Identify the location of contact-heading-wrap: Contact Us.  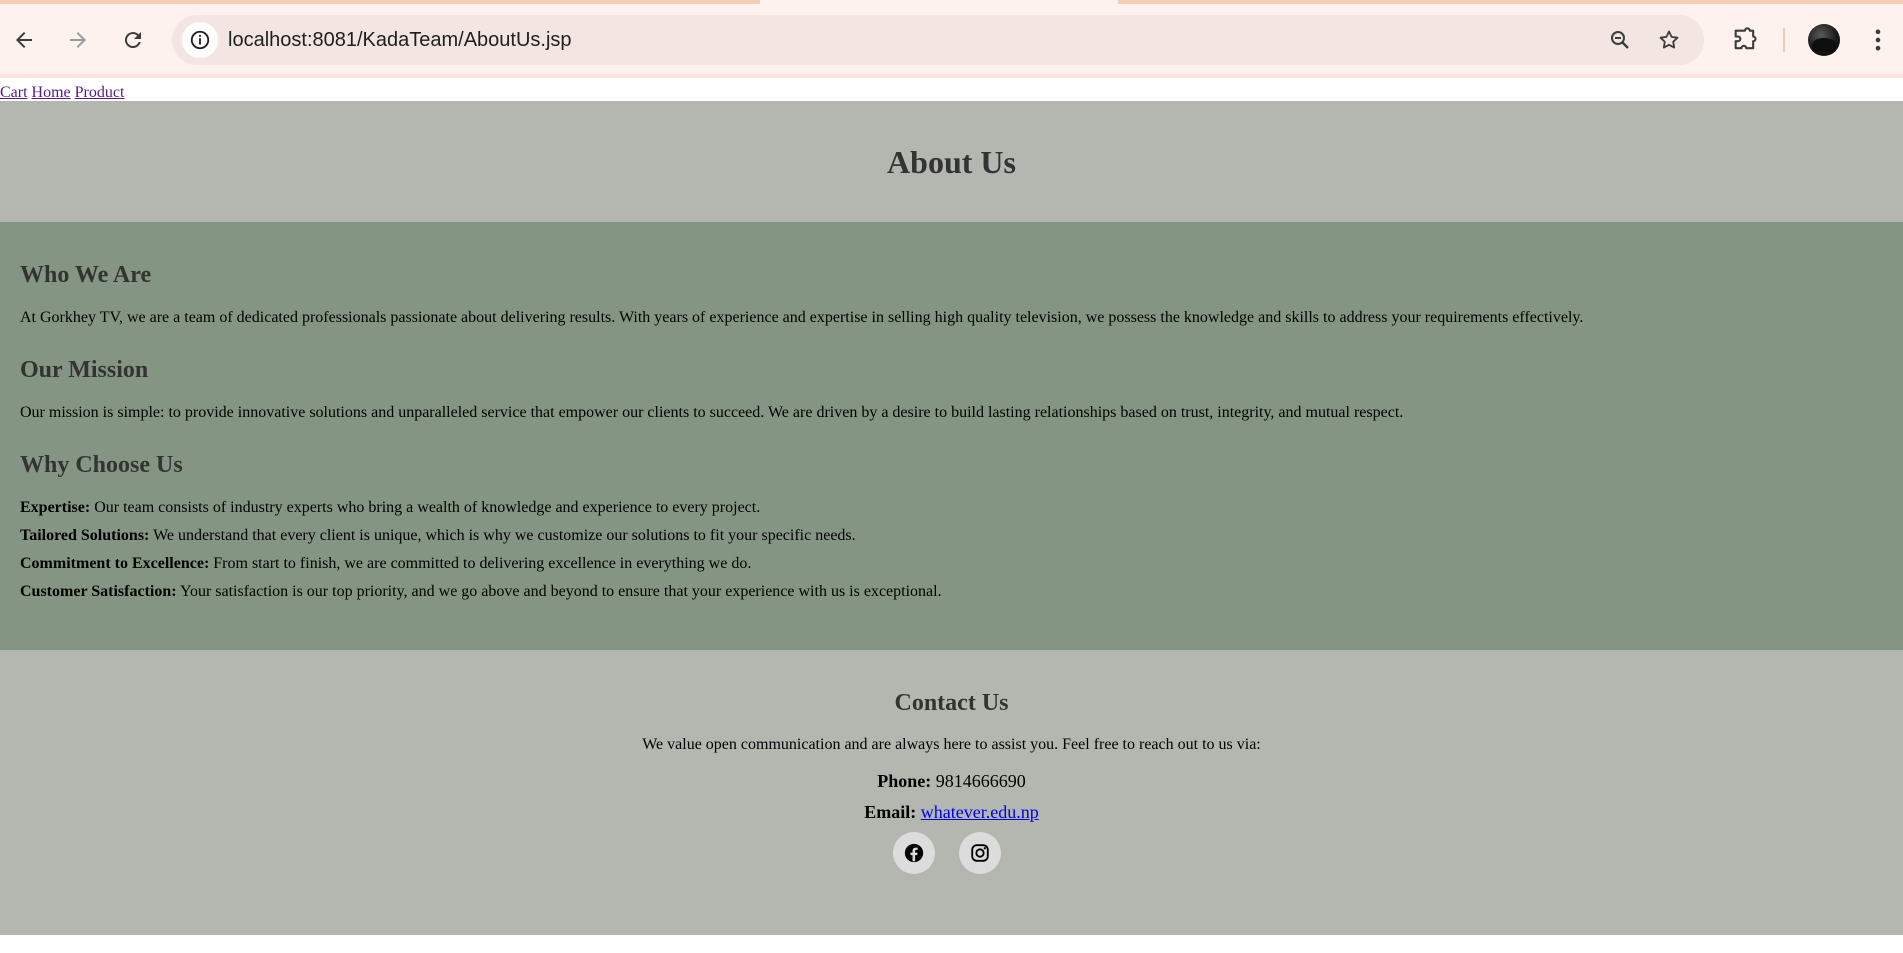
(951, 703).